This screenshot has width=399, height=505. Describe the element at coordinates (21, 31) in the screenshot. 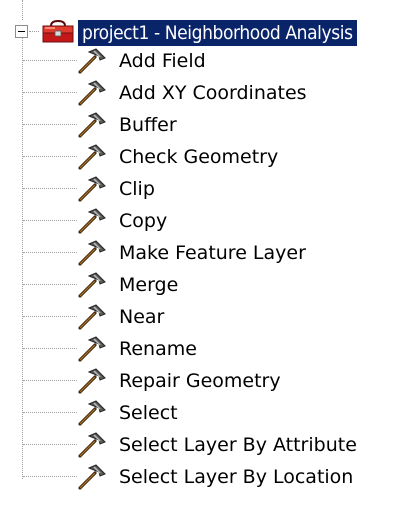

I see `collapse-toggle-icon` at that location.